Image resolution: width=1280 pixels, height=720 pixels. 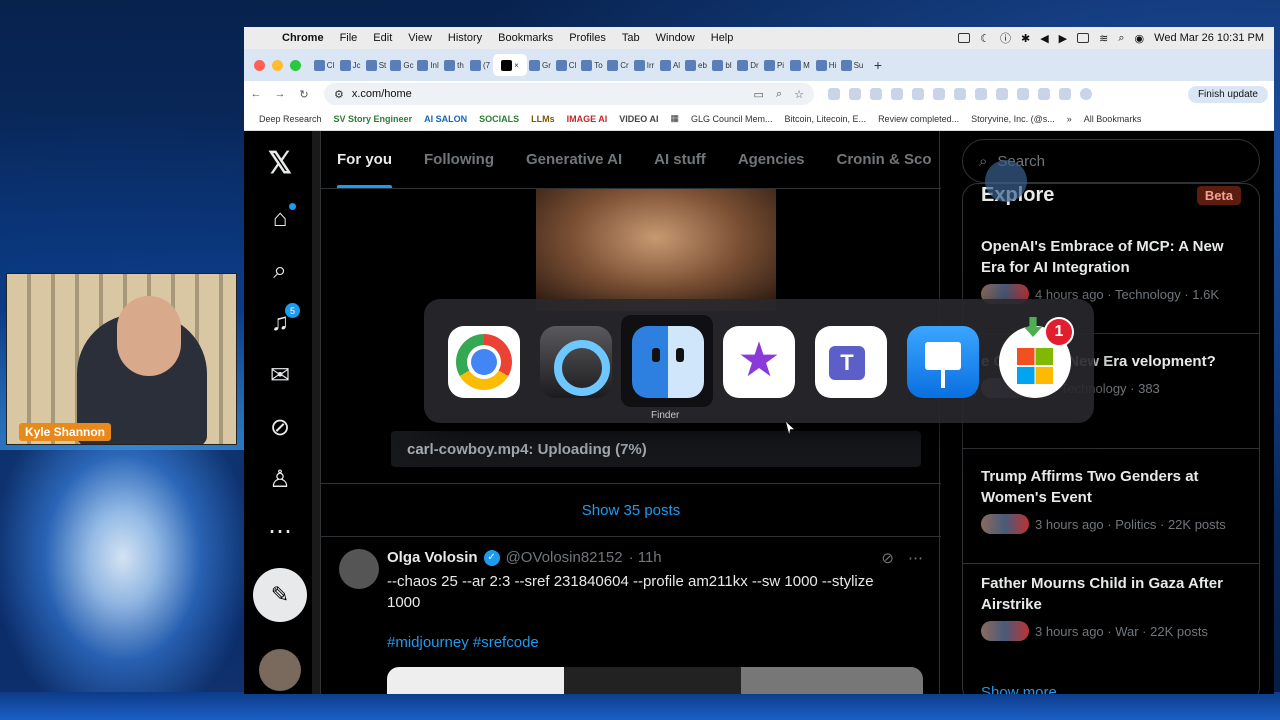 I want to click on browser-tab: Jc, so click(x=350, y=65).